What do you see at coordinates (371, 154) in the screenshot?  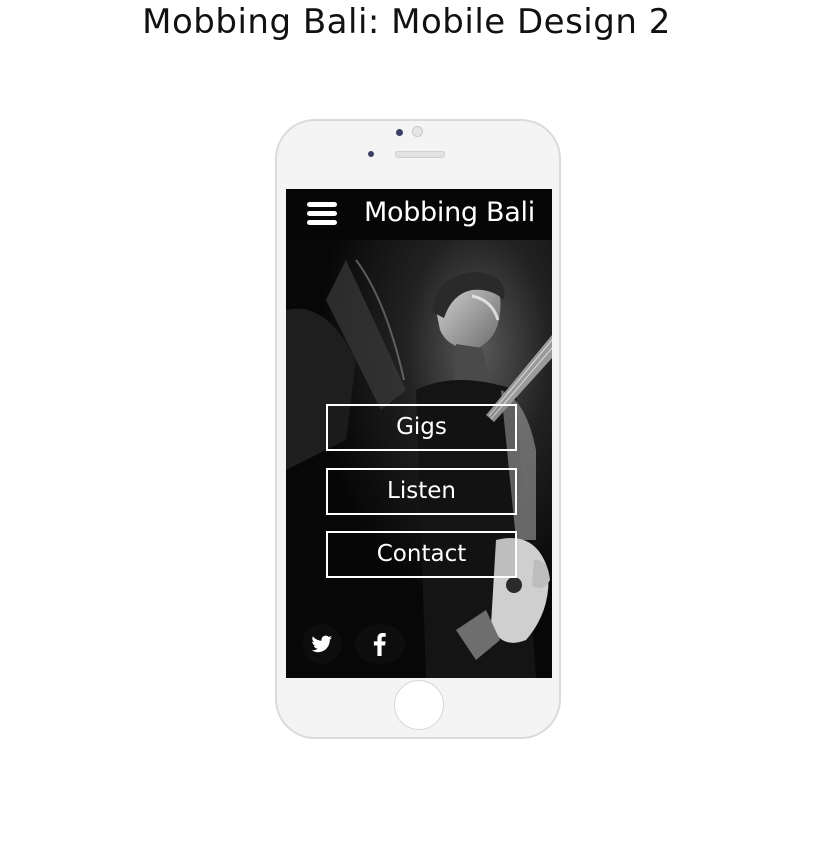 I see `light-sensor-icon` at bounding box center [371, 154].